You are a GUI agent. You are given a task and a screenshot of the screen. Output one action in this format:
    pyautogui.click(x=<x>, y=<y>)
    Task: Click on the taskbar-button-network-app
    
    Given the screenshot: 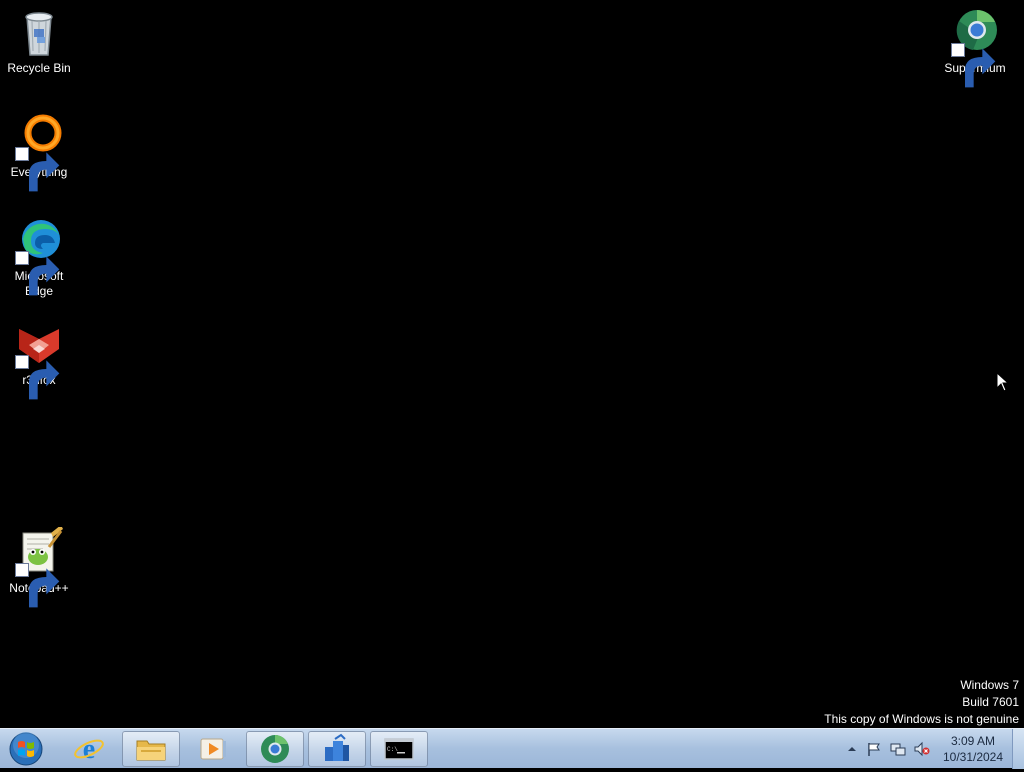 What is the action you would take?
    pyautogui.click(x=337, y=749)
    